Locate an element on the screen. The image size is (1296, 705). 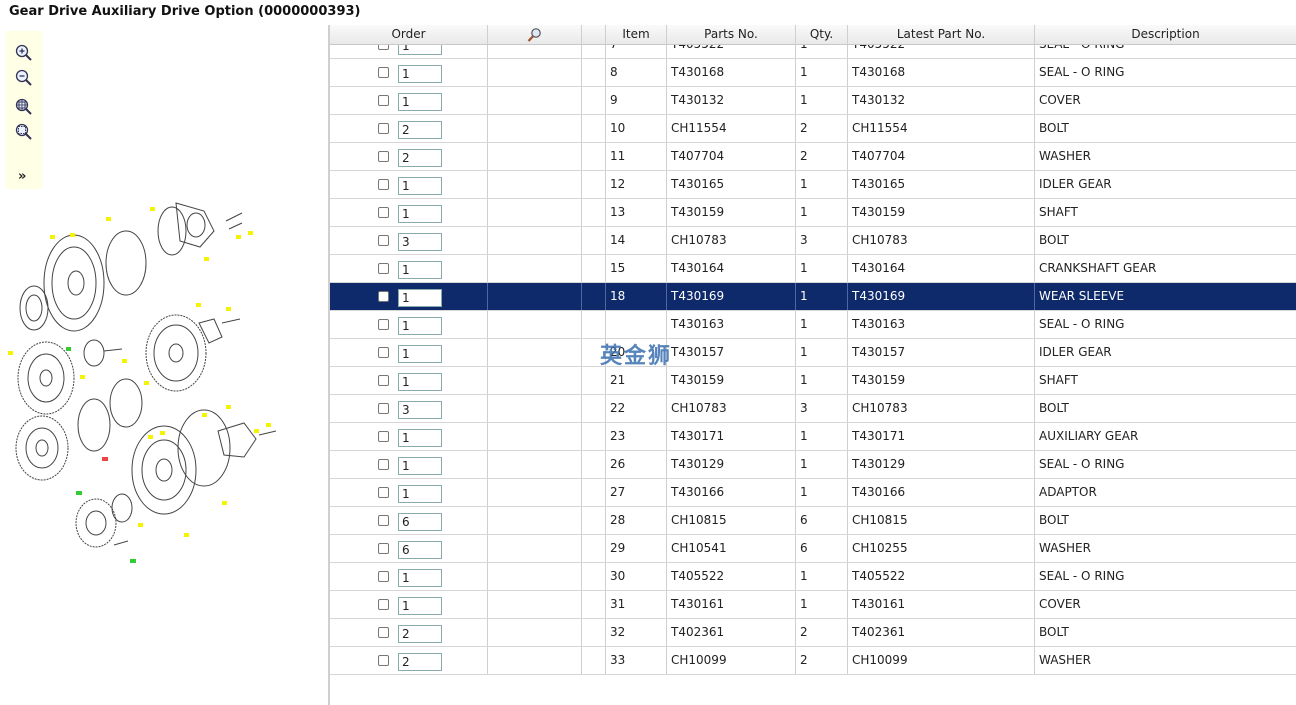
parts-no-cell: CH10541 is located at coordinates (731, 548).